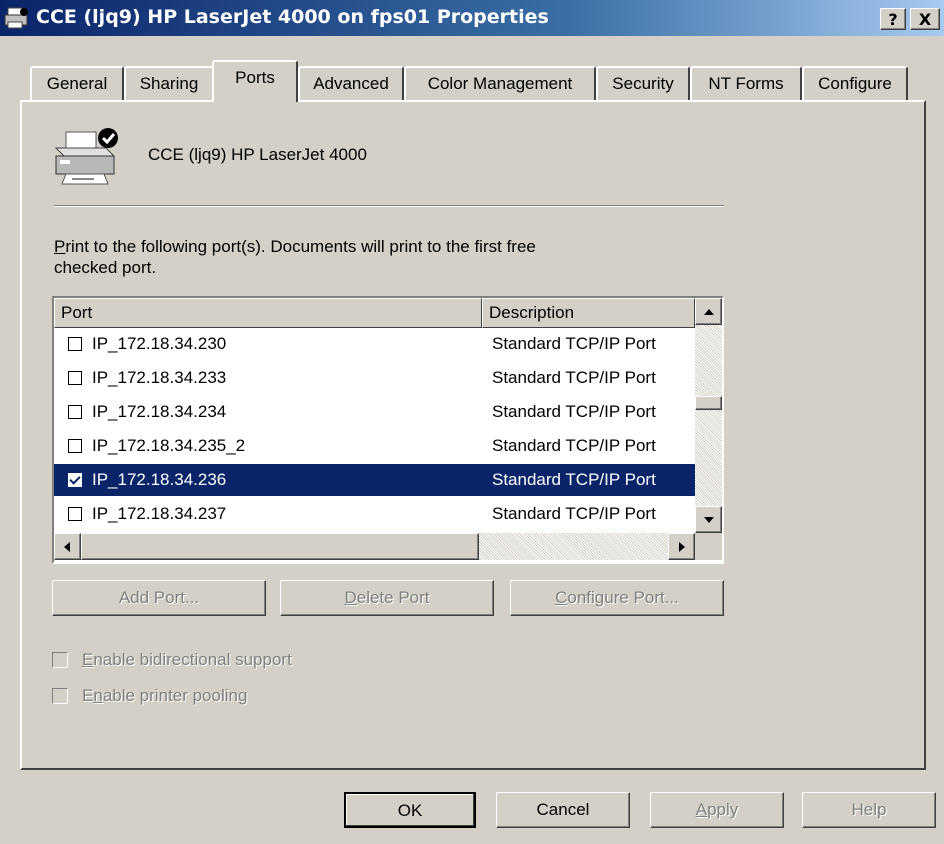 The height and width of the screenshot is (844, 944). What do you see at coordinates (746, 83) in the screenshot?
I see `tab-nt-forms: NT Forms` at bounding box center [746, 83].